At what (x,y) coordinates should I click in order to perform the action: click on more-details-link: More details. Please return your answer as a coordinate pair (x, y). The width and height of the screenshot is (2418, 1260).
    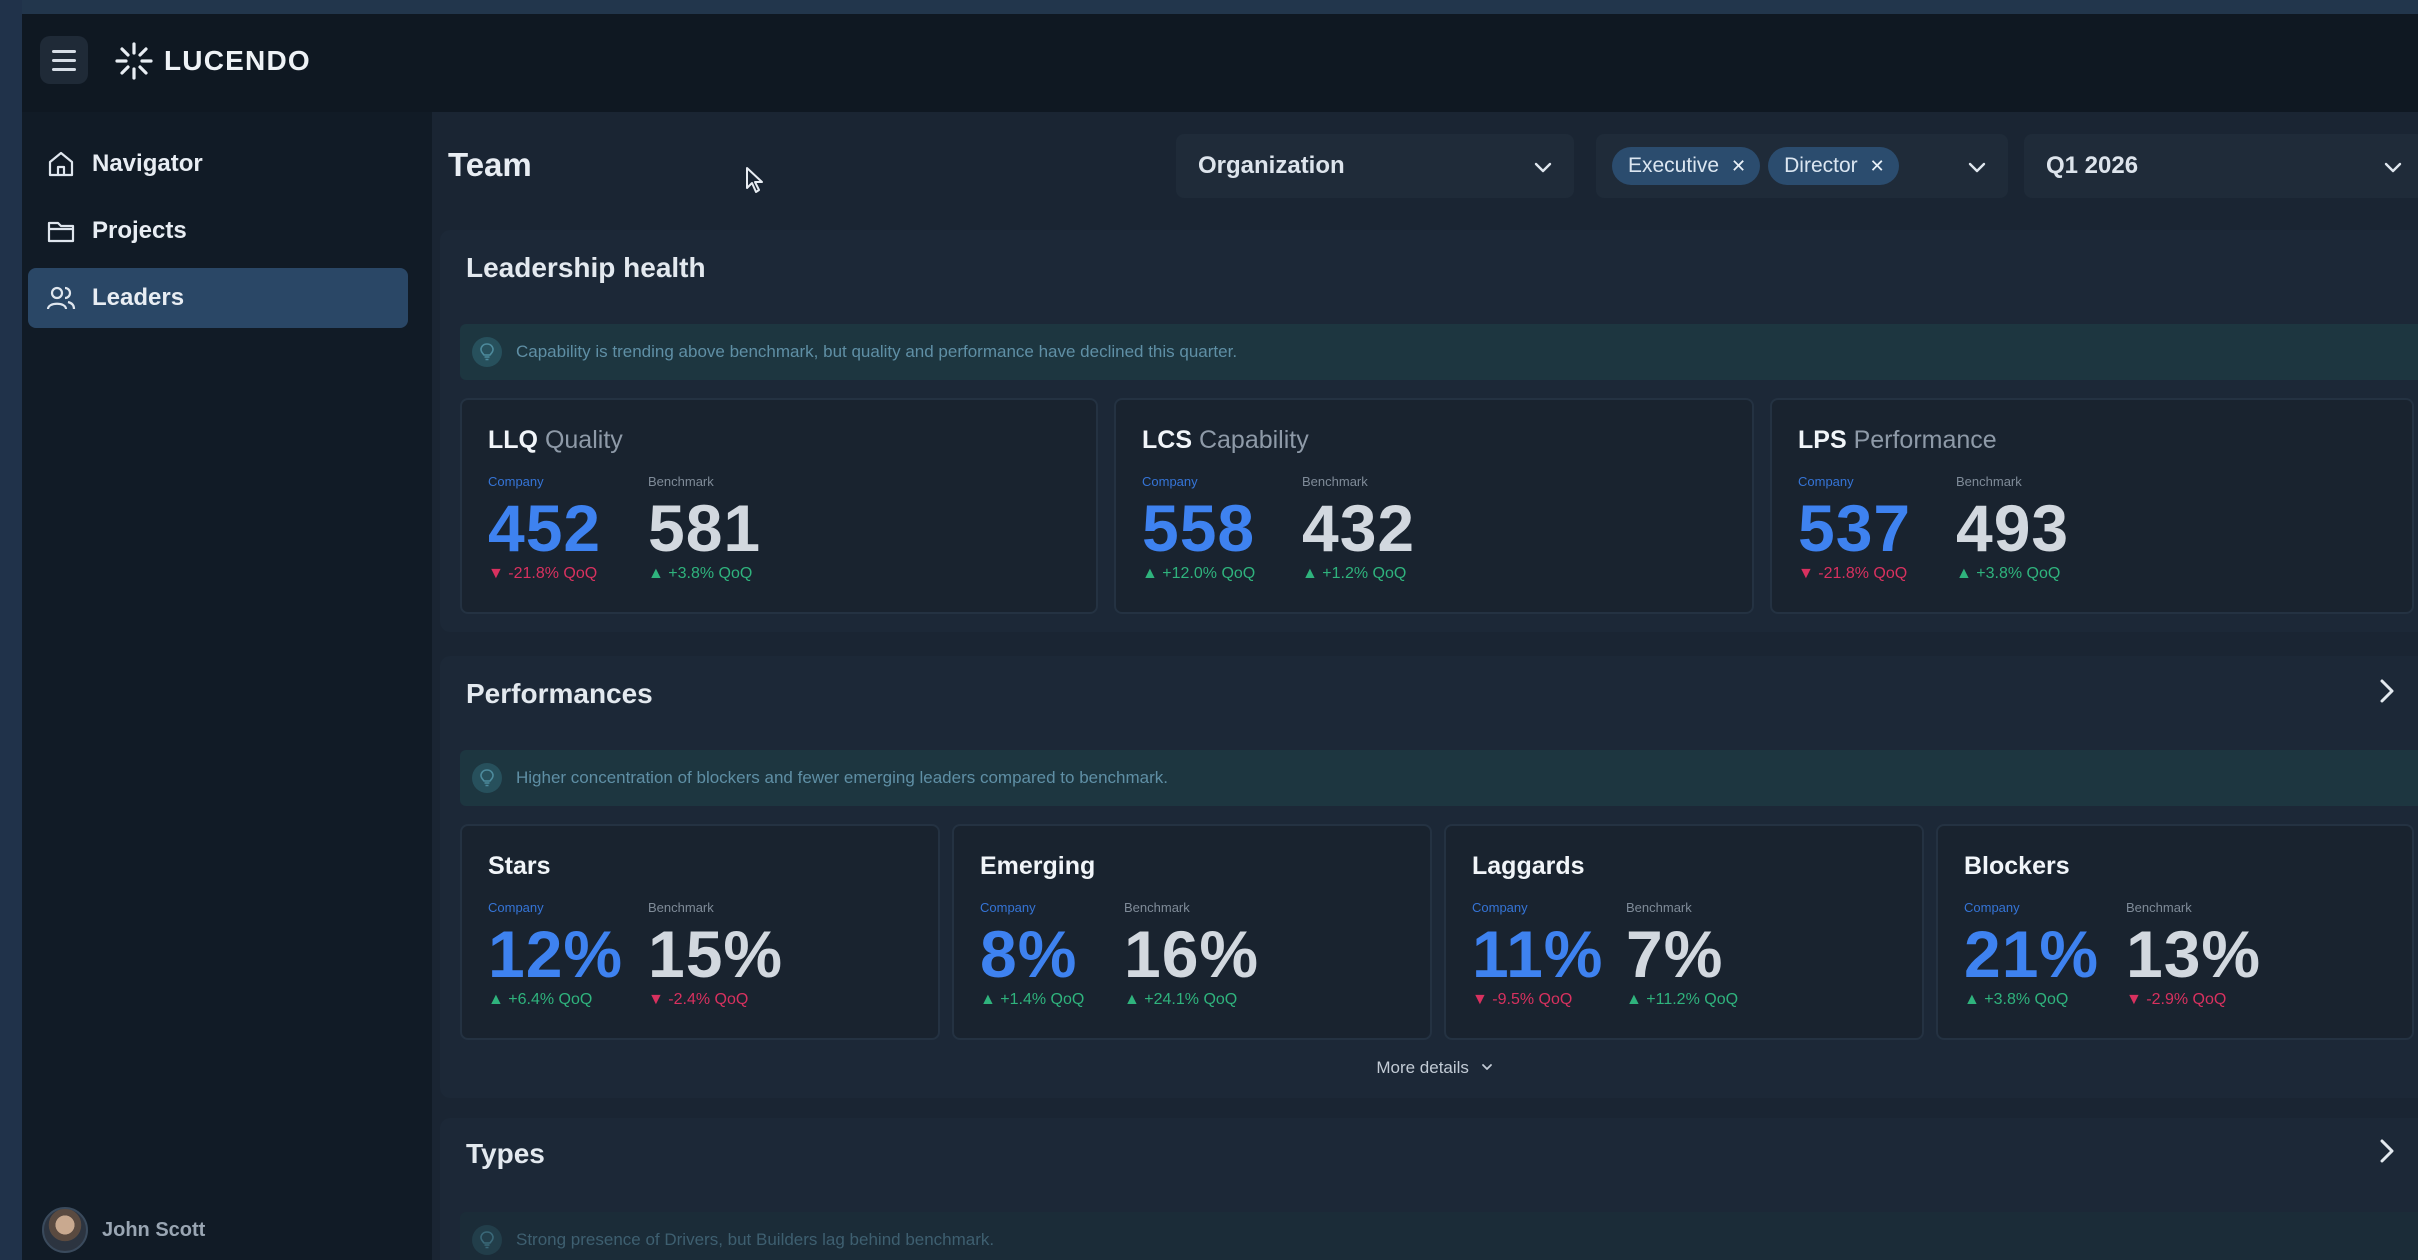
    Looking at the image, I should click on (1429, 1068).